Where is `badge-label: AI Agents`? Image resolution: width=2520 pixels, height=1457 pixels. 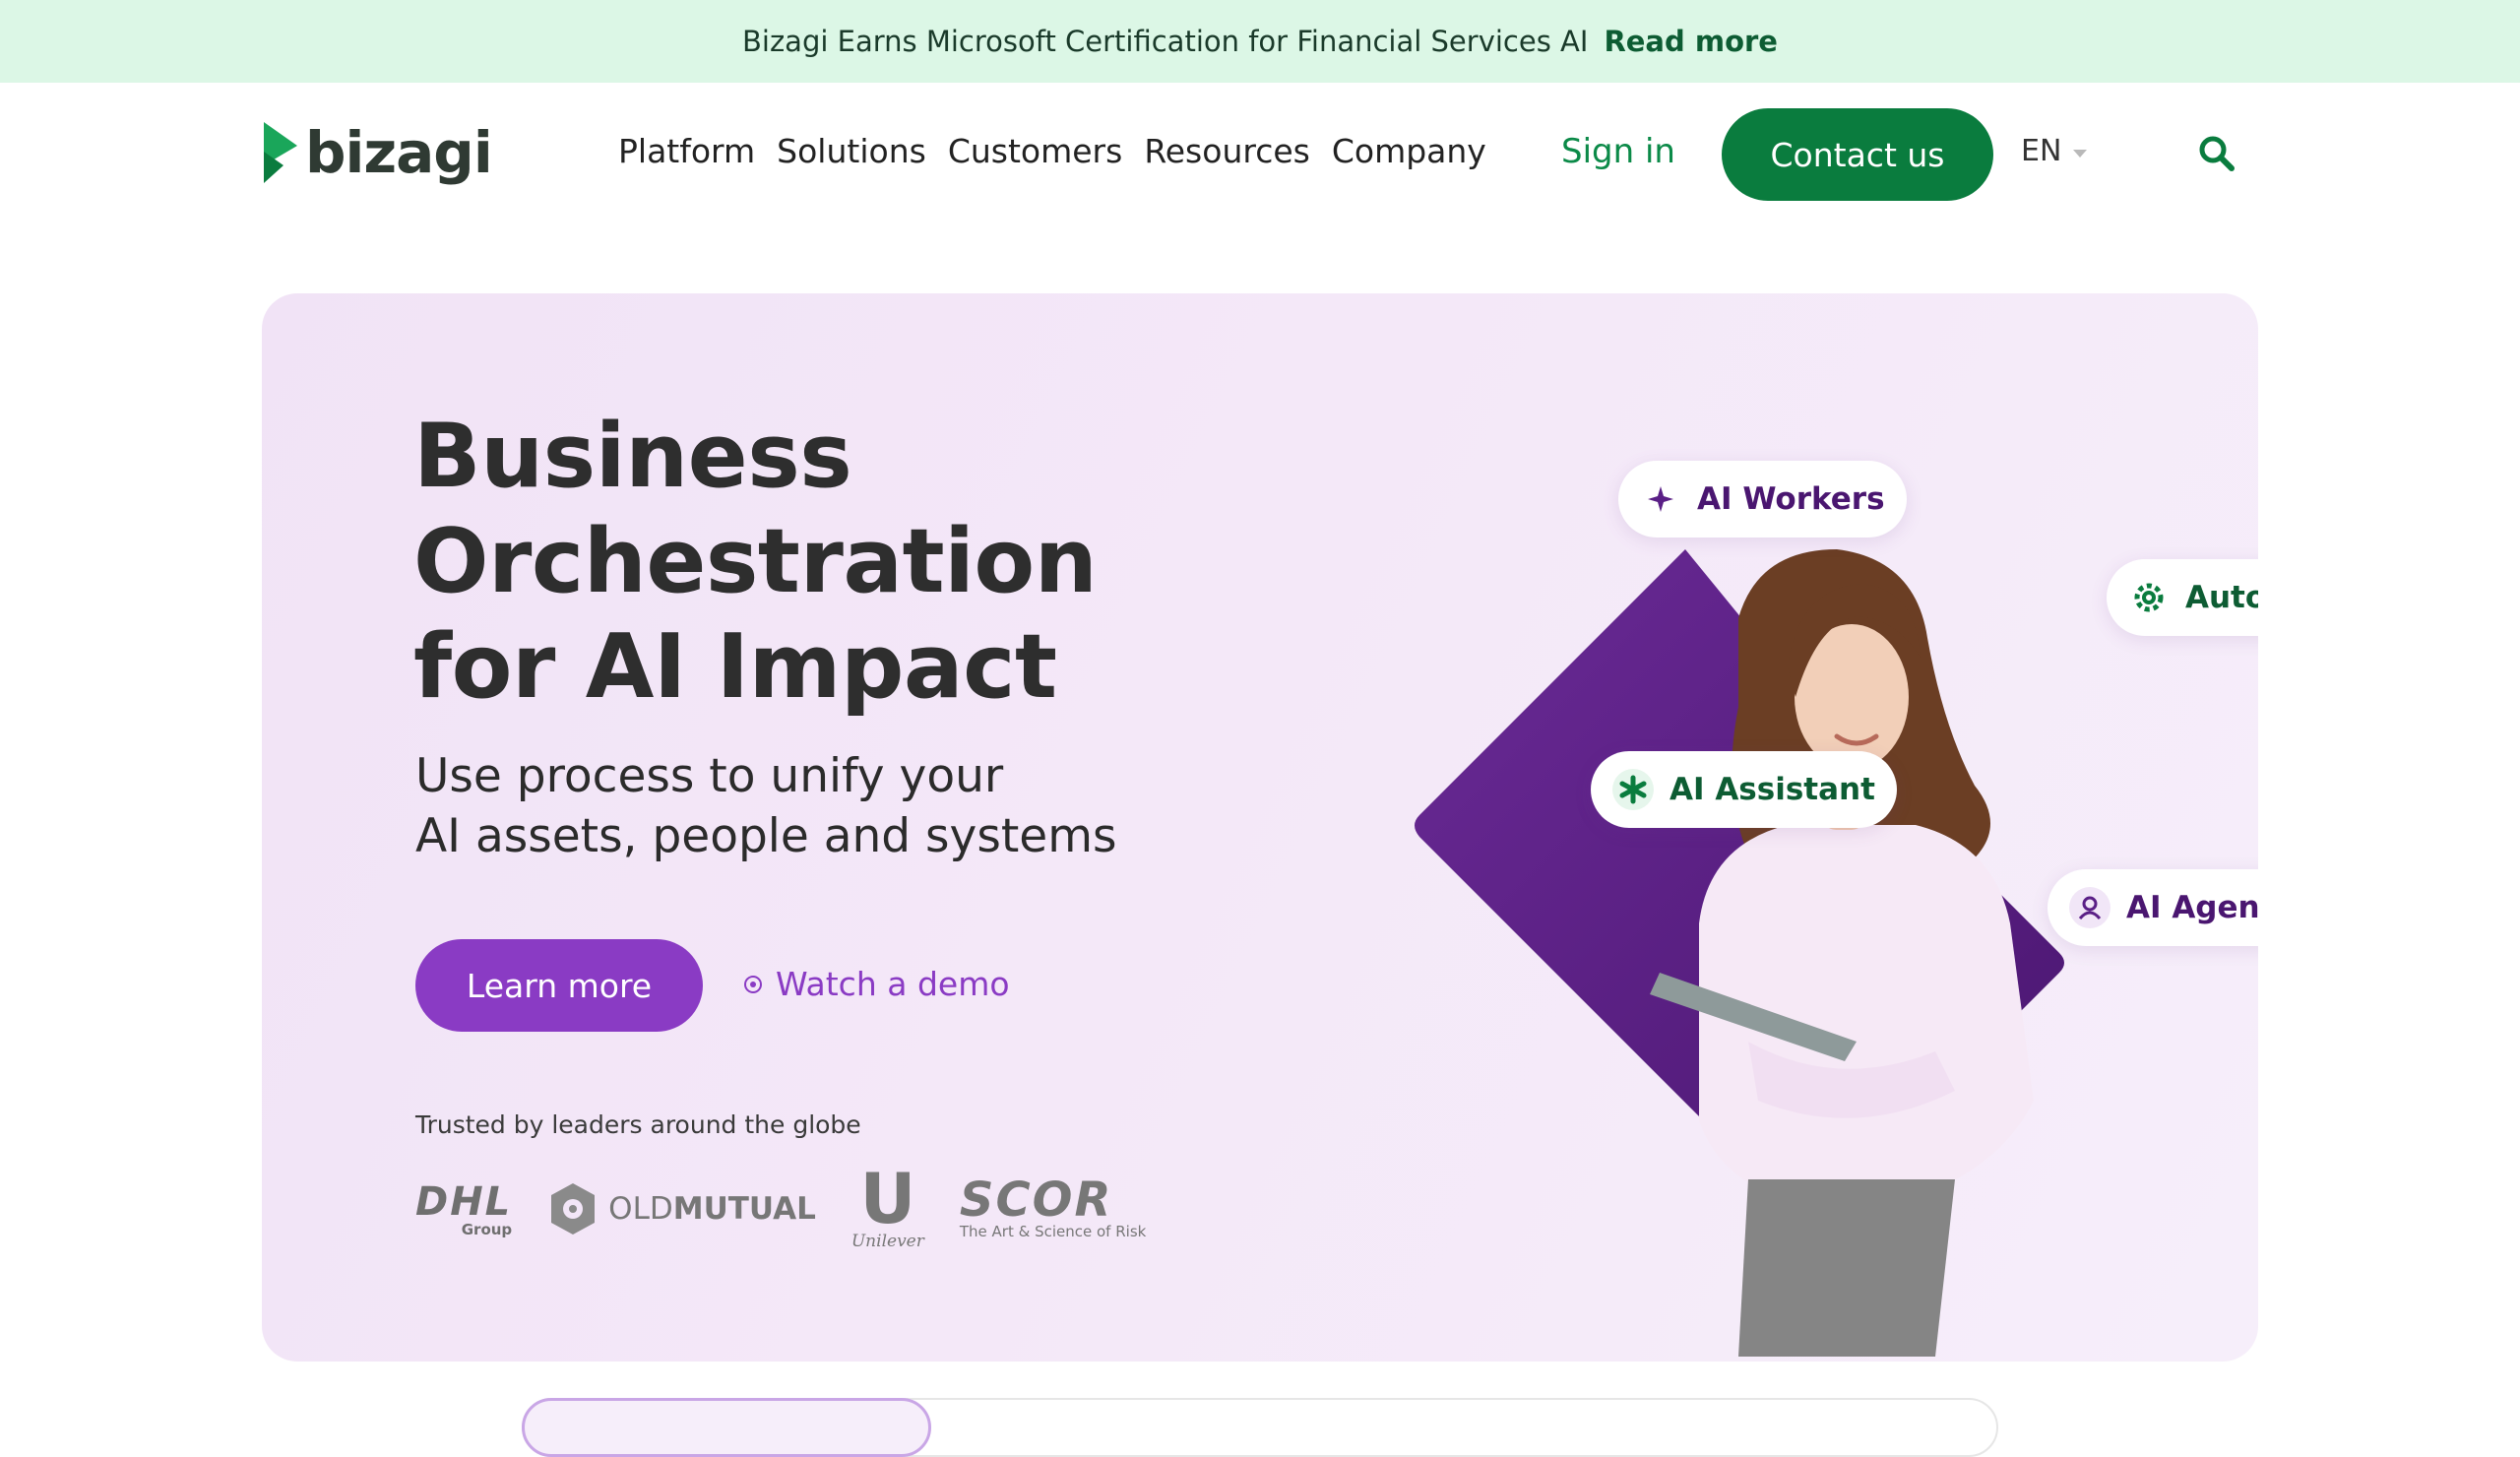
badge-label: AI Agents is located at coordinates (2192, 907).